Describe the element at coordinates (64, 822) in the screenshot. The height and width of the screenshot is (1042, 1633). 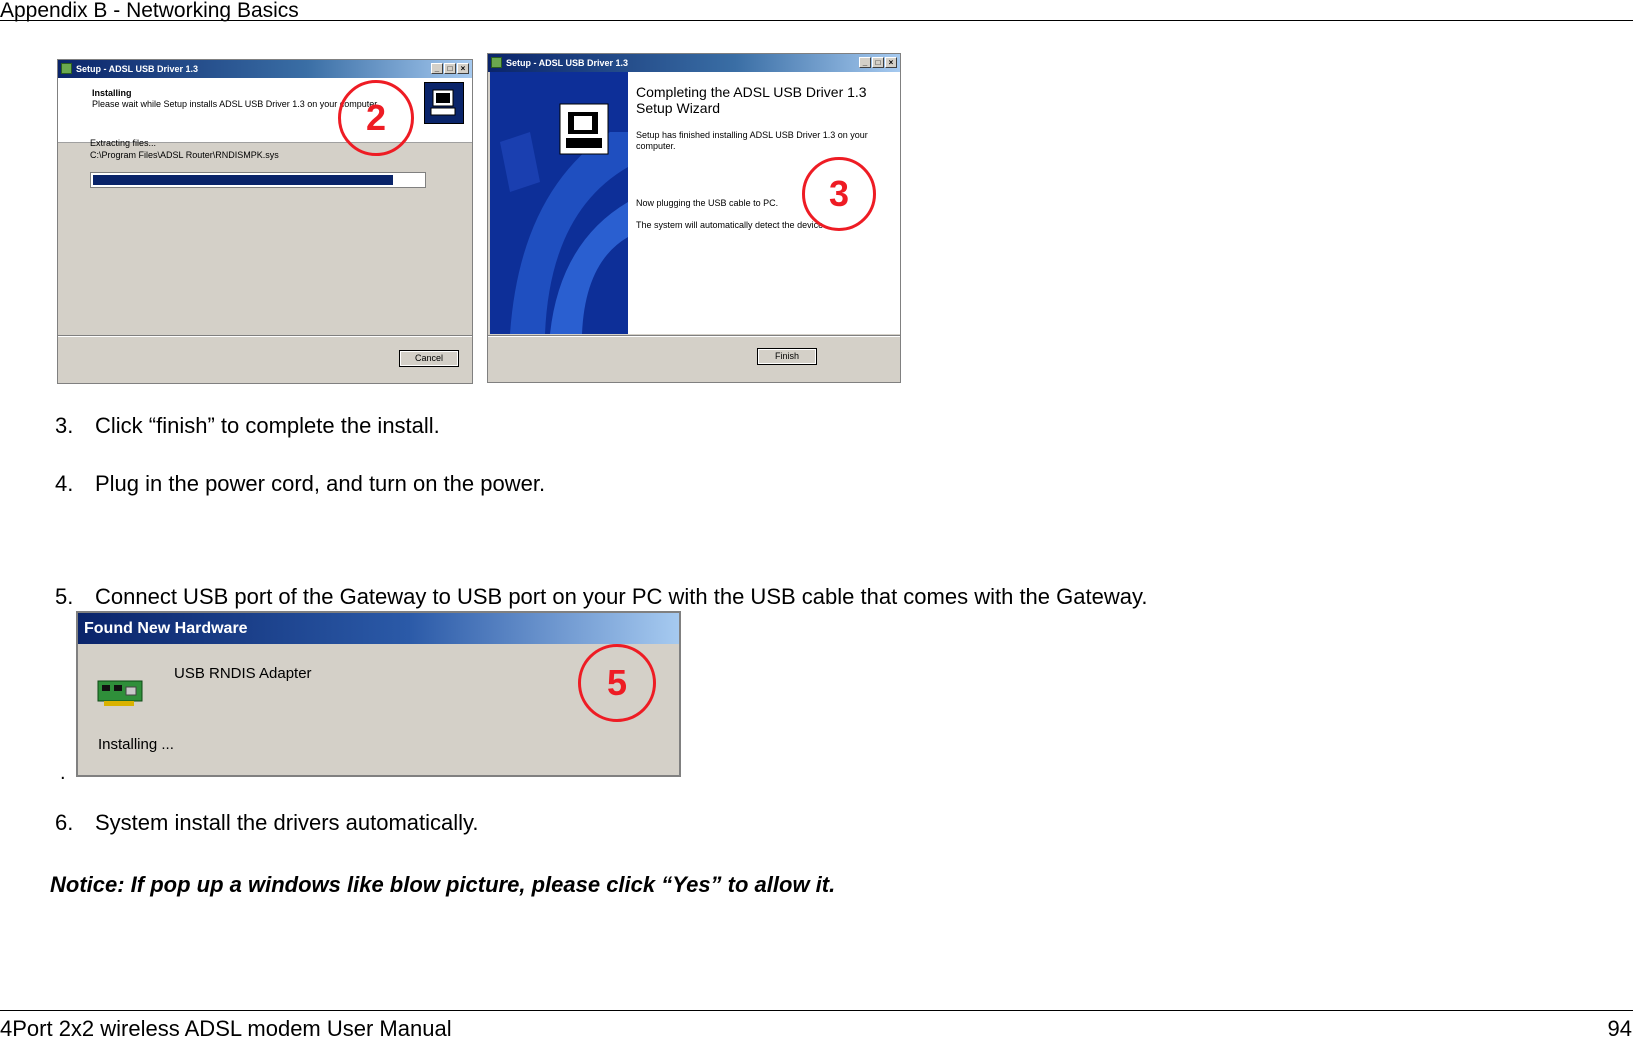
I see `step-number: 6.` at that location.